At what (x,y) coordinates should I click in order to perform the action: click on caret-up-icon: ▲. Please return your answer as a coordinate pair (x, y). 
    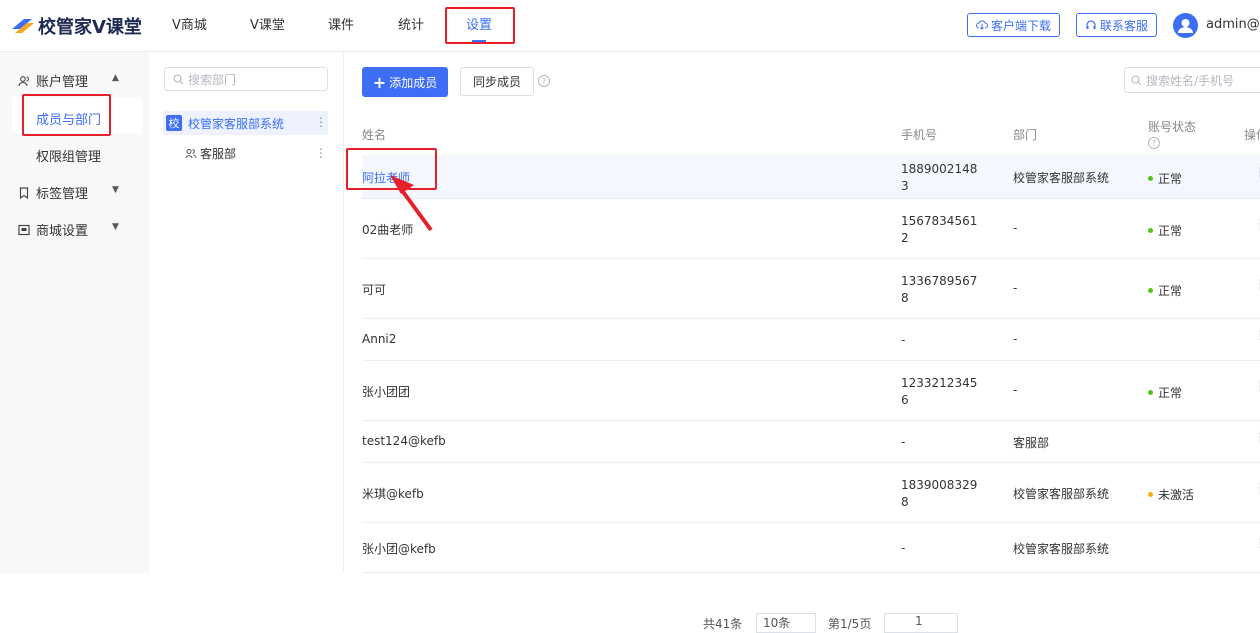
    Looking at the image, I should click on (115, 78).